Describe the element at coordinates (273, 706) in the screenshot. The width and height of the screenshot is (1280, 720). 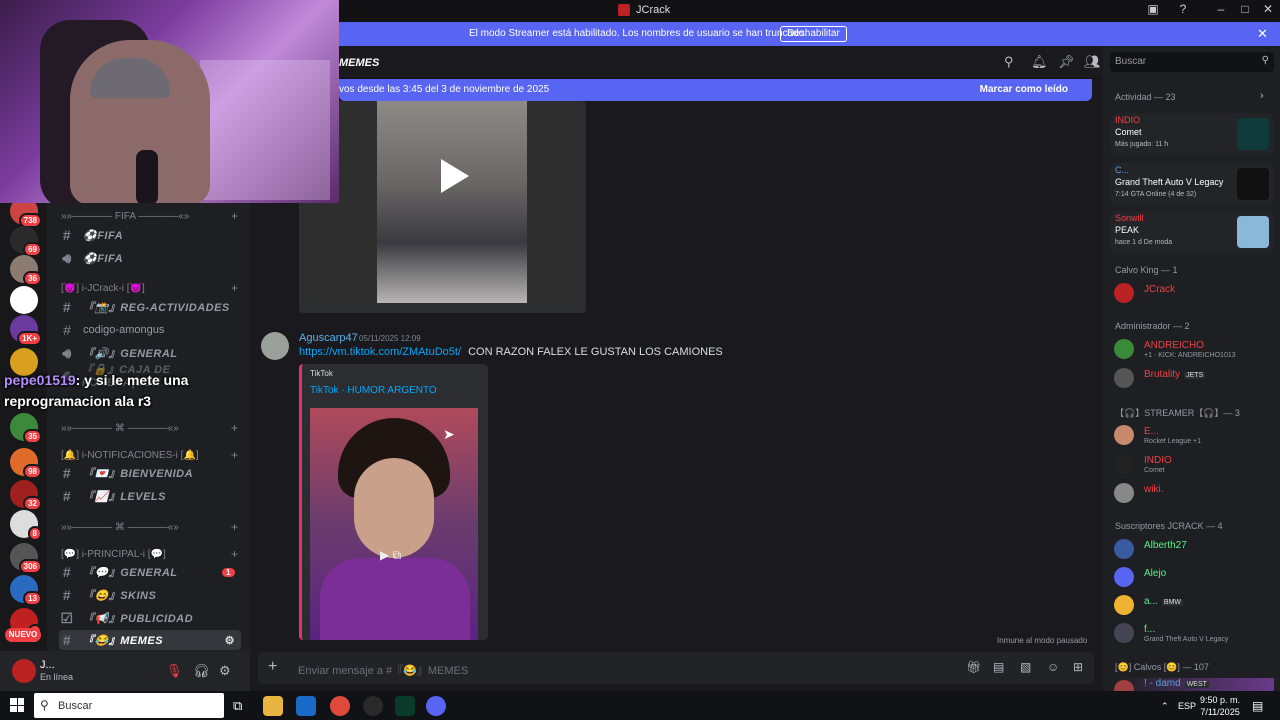
I see `file-explorer-icon` at that location.